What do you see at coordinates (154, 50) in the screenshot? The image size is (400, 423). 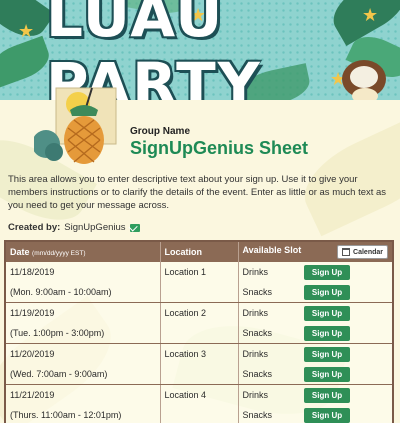 I see `banner-title: LUAU PARTY` at bounding box center [154, 50].